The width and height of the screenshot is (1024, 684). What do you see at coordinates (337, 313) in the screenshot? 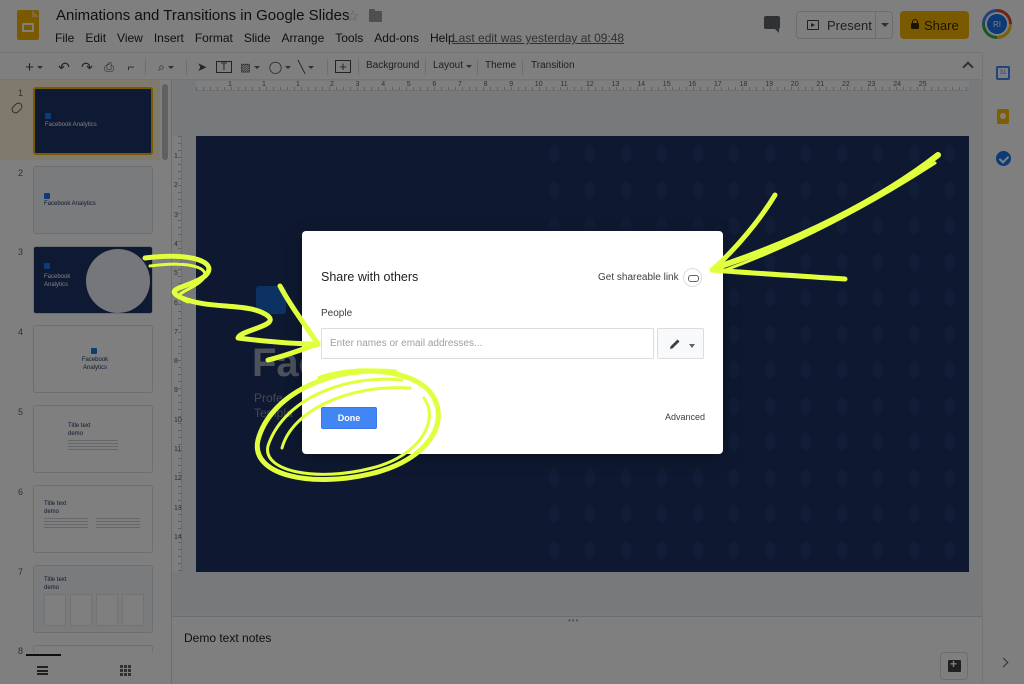
I see `people-label: People` at bounding box center [337, 313].